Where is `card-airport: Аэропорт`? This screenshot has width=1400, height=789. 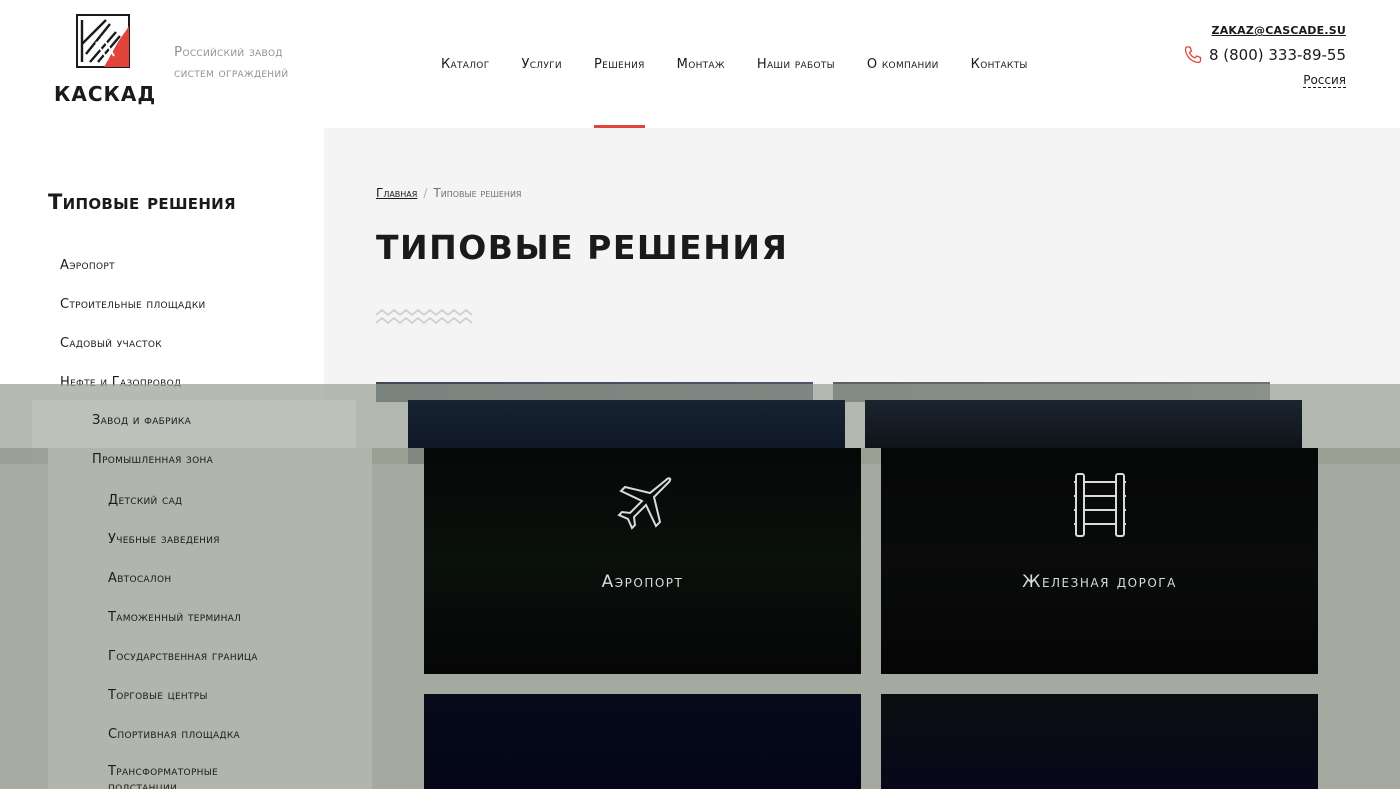 card-airport: Аэропорт is located at coordinates (642, 561).